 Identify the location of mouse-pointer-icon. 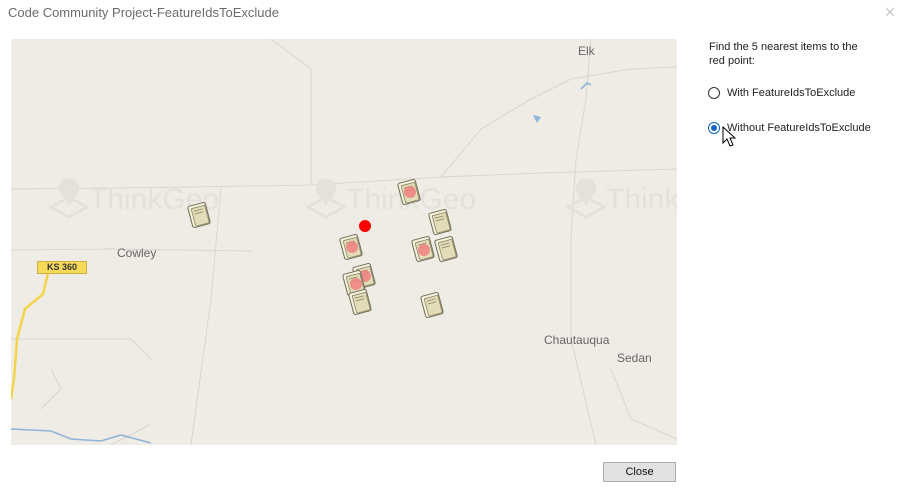
(729, 136).